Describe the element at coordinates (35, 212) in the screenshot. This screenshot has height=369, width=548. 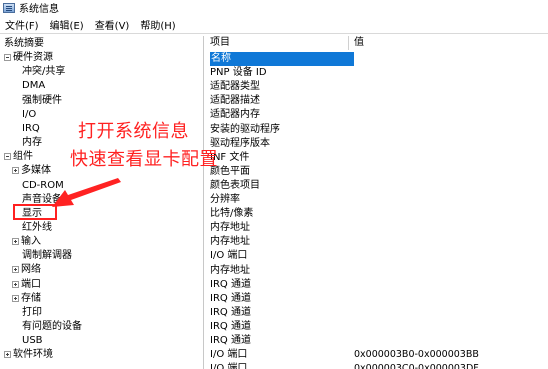
I see `display-highlight-box` at that location.